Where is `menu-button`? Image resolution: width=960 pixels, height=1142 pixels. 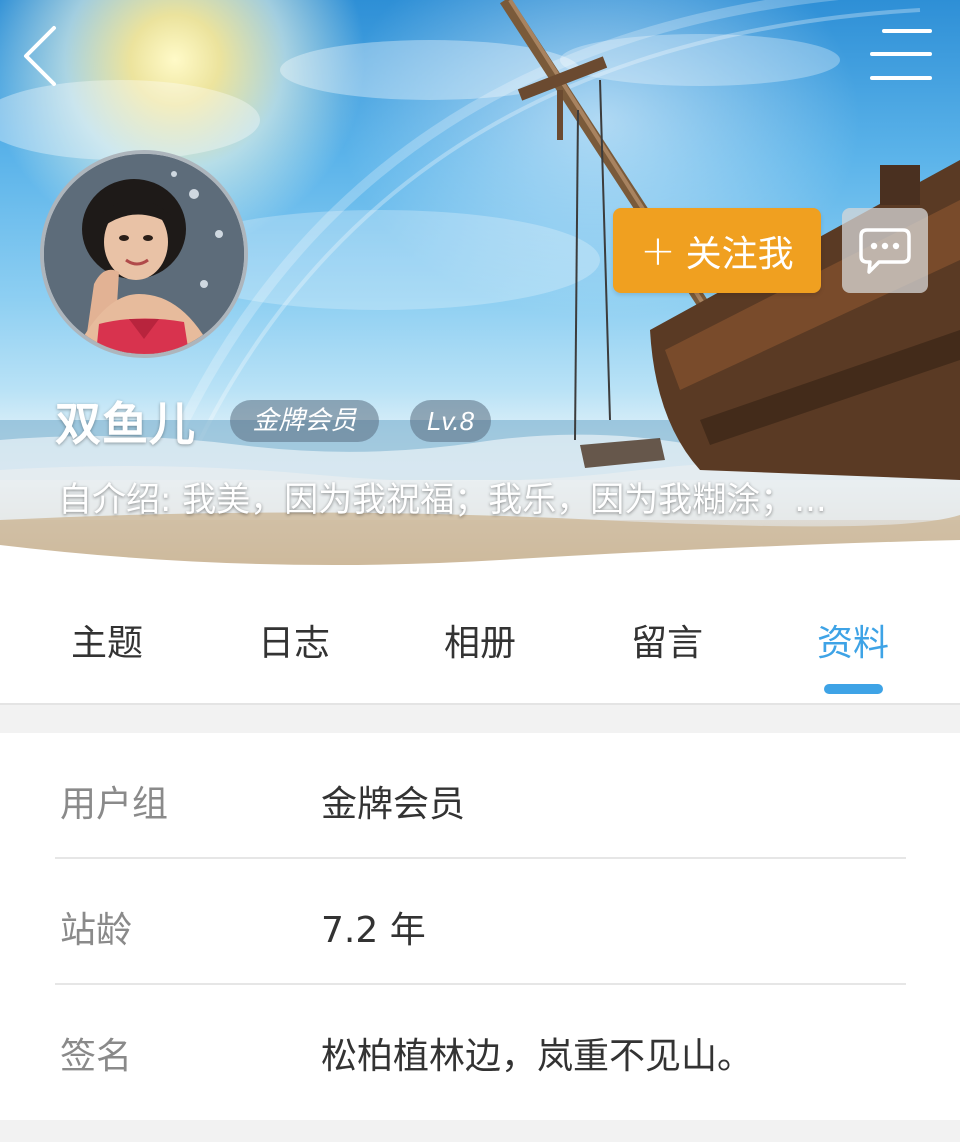
menu-button is located at coordinates (900, 55).